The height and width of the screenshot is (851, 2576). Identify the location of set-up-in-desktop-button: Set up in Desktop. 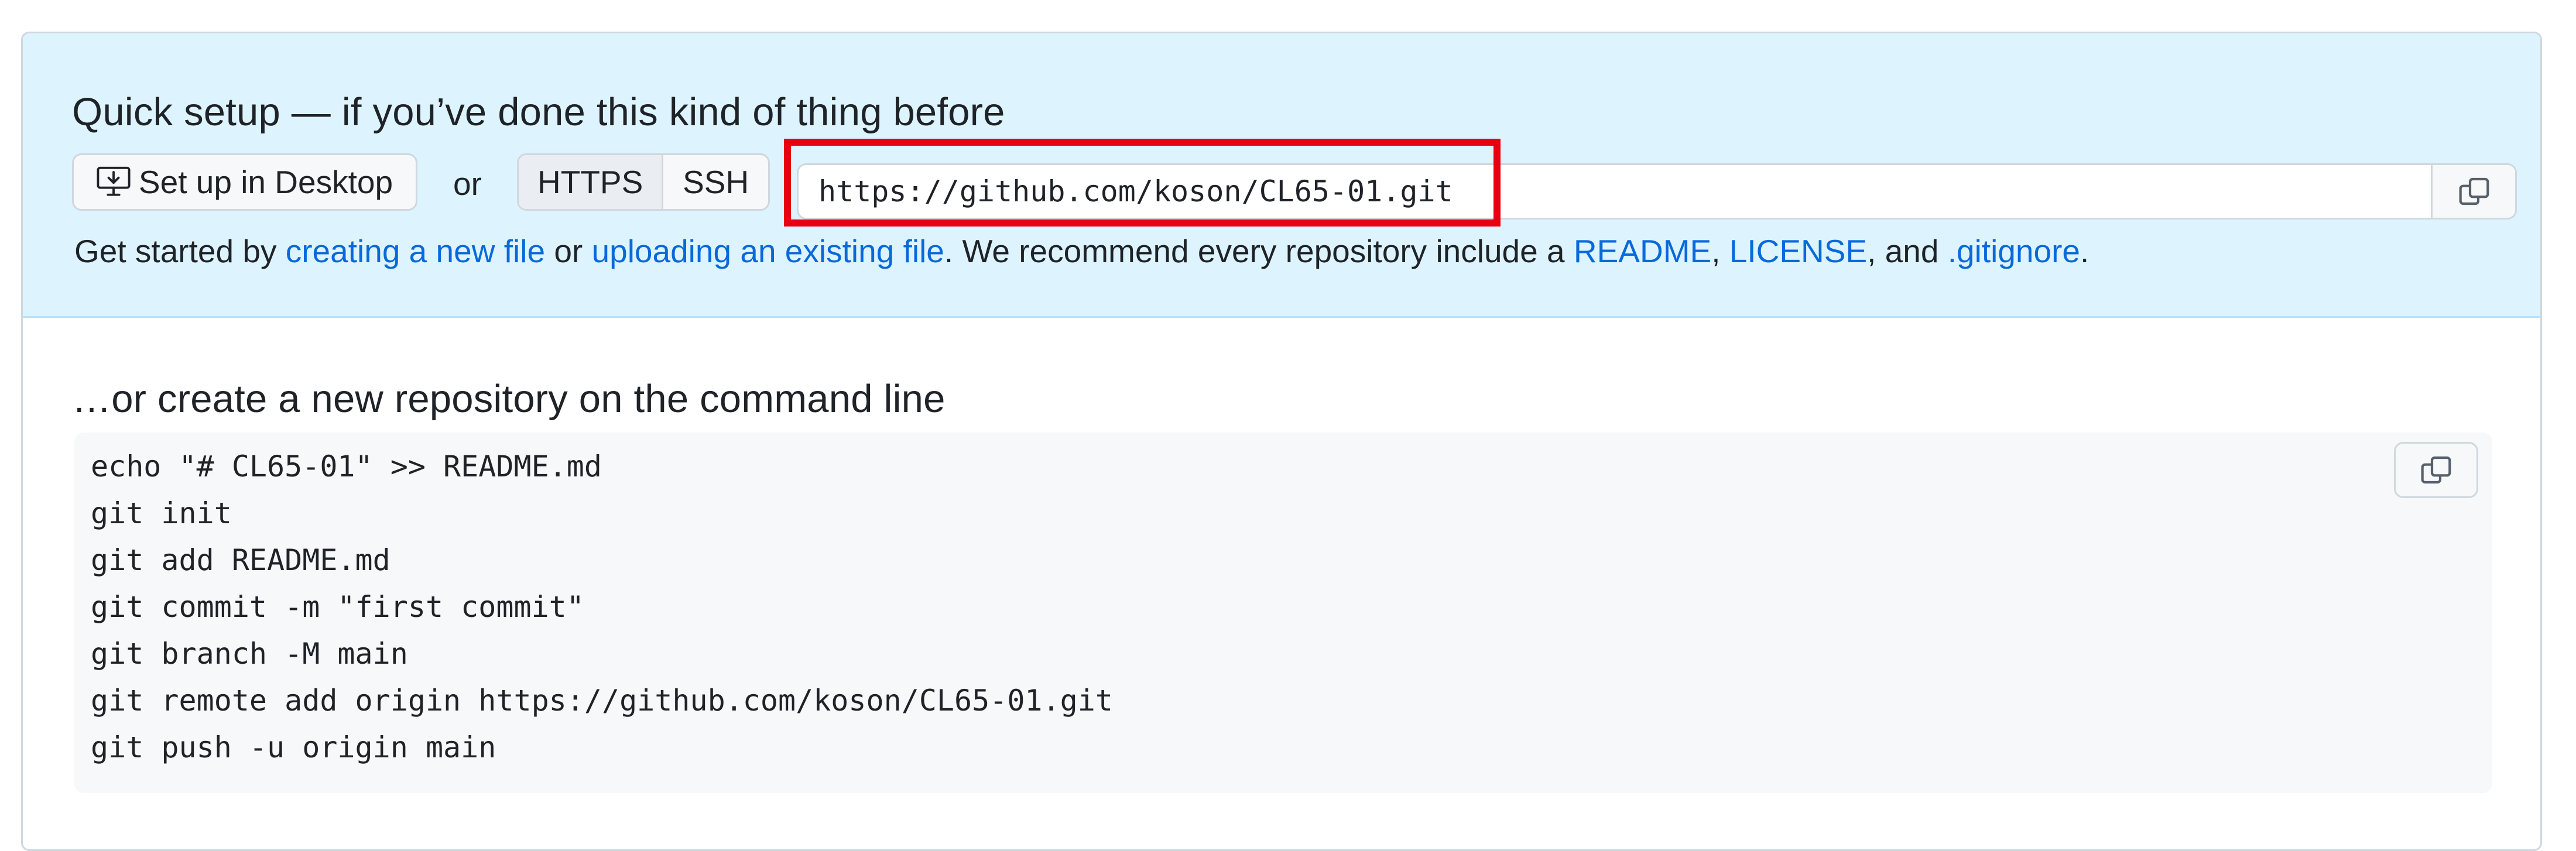
(244, 182).